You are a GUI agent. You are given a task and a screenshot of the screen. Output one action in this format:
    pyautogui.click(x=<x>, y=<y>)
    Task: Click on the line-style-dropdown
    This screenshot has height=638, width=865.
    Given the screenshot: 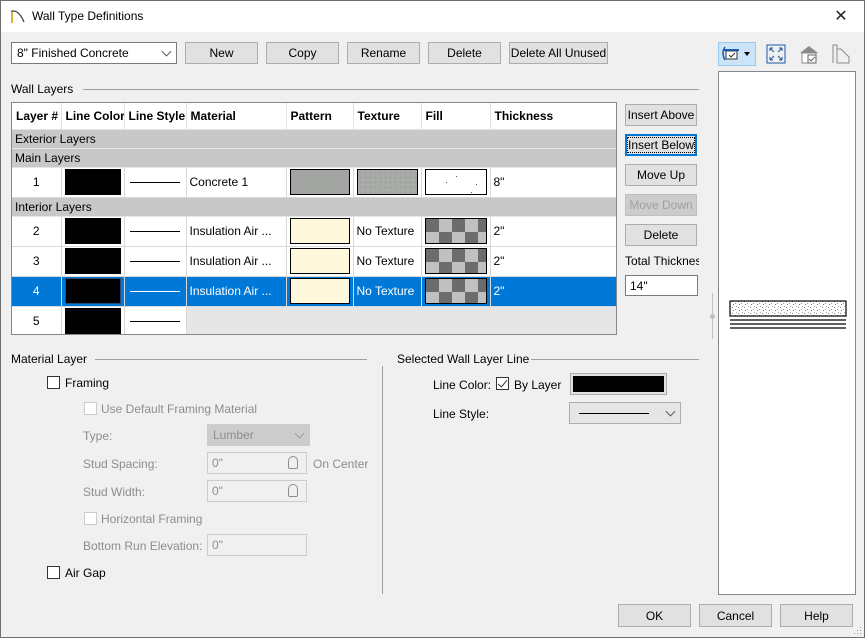 What is the action you would take?
    pyautogui.click(x=625, y=413)
    